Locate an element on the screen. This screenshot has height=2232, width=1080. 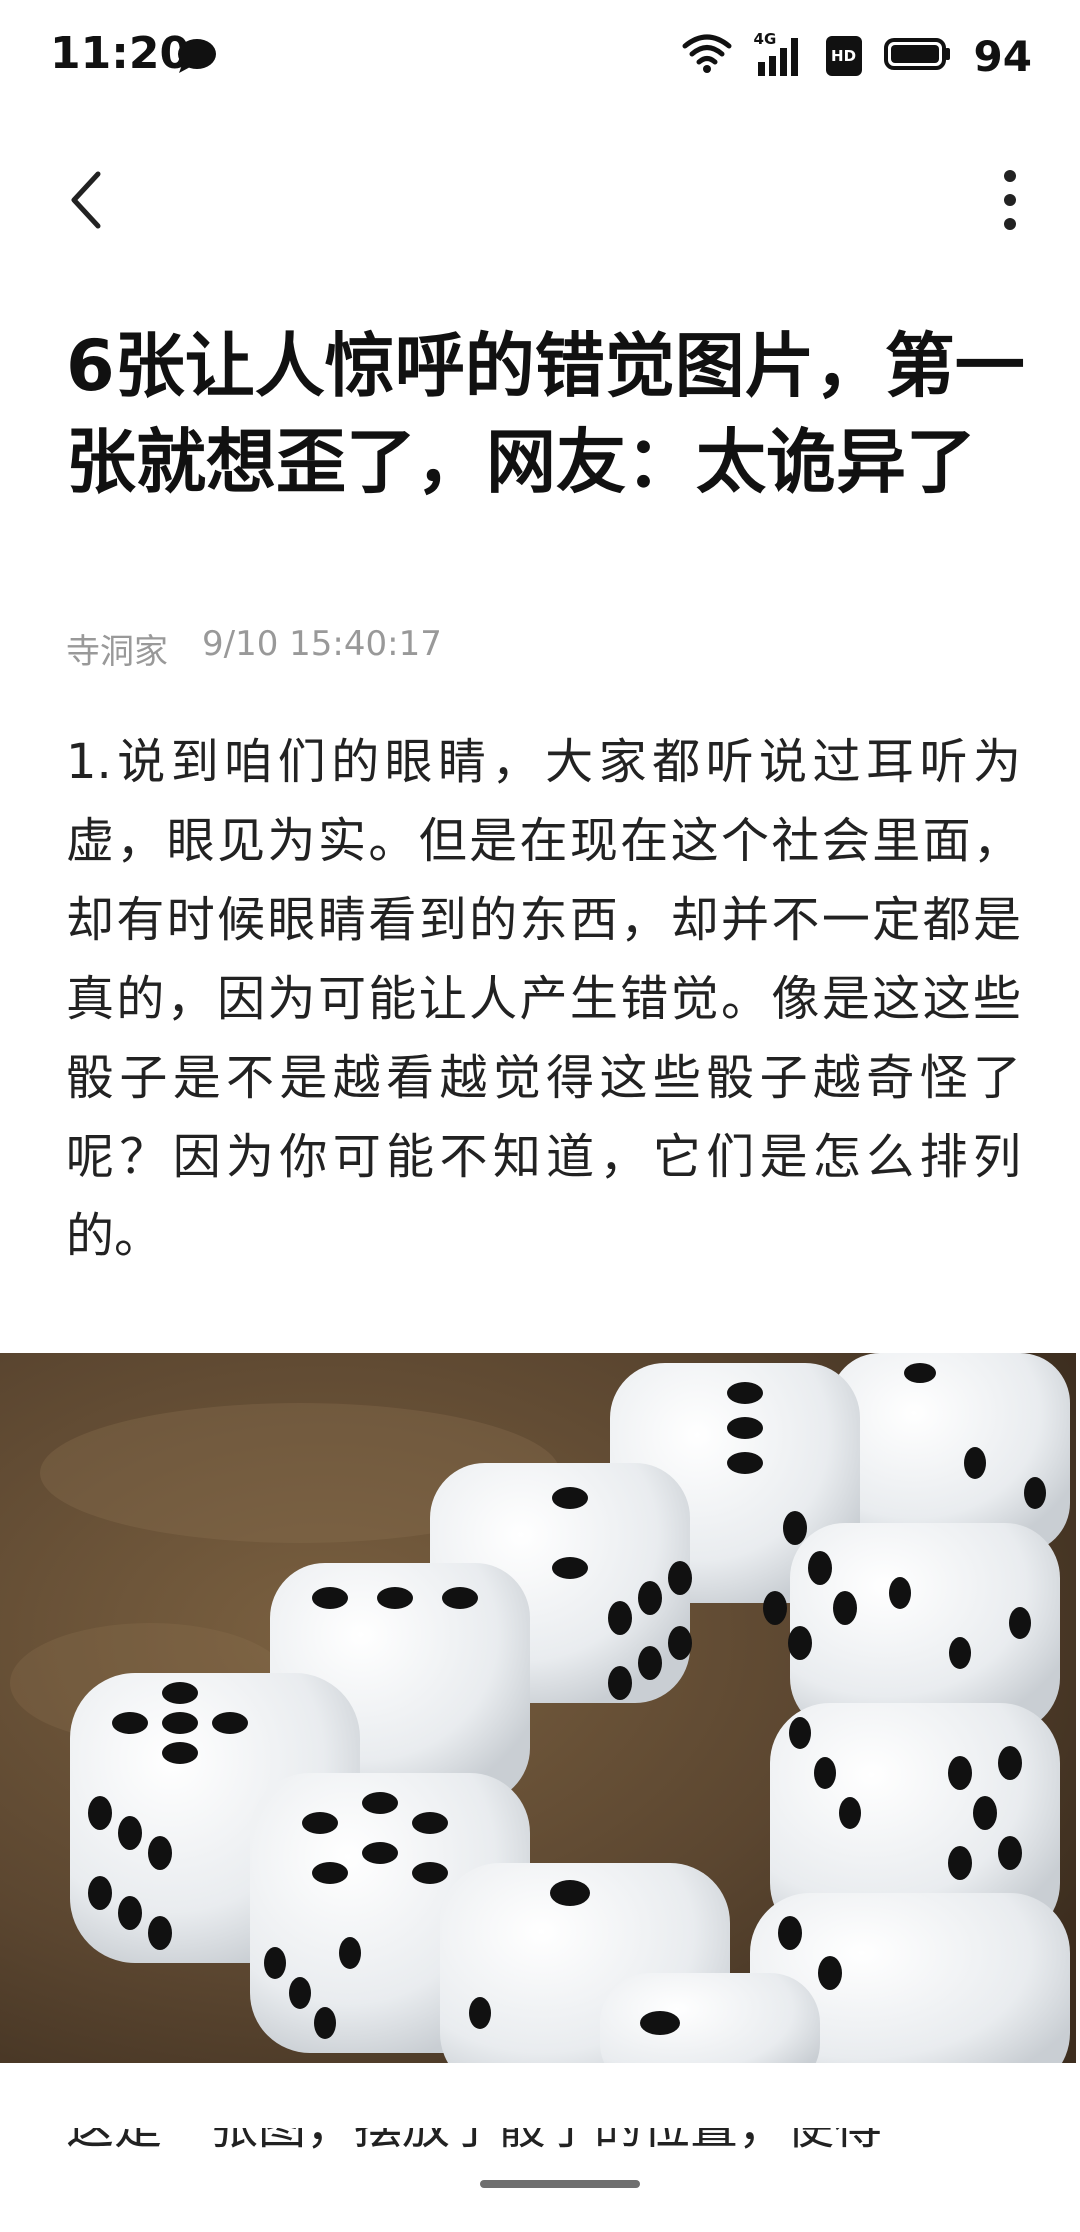
status-bar: 11:20 4G HD 94 is located at coordinates (540, 56).